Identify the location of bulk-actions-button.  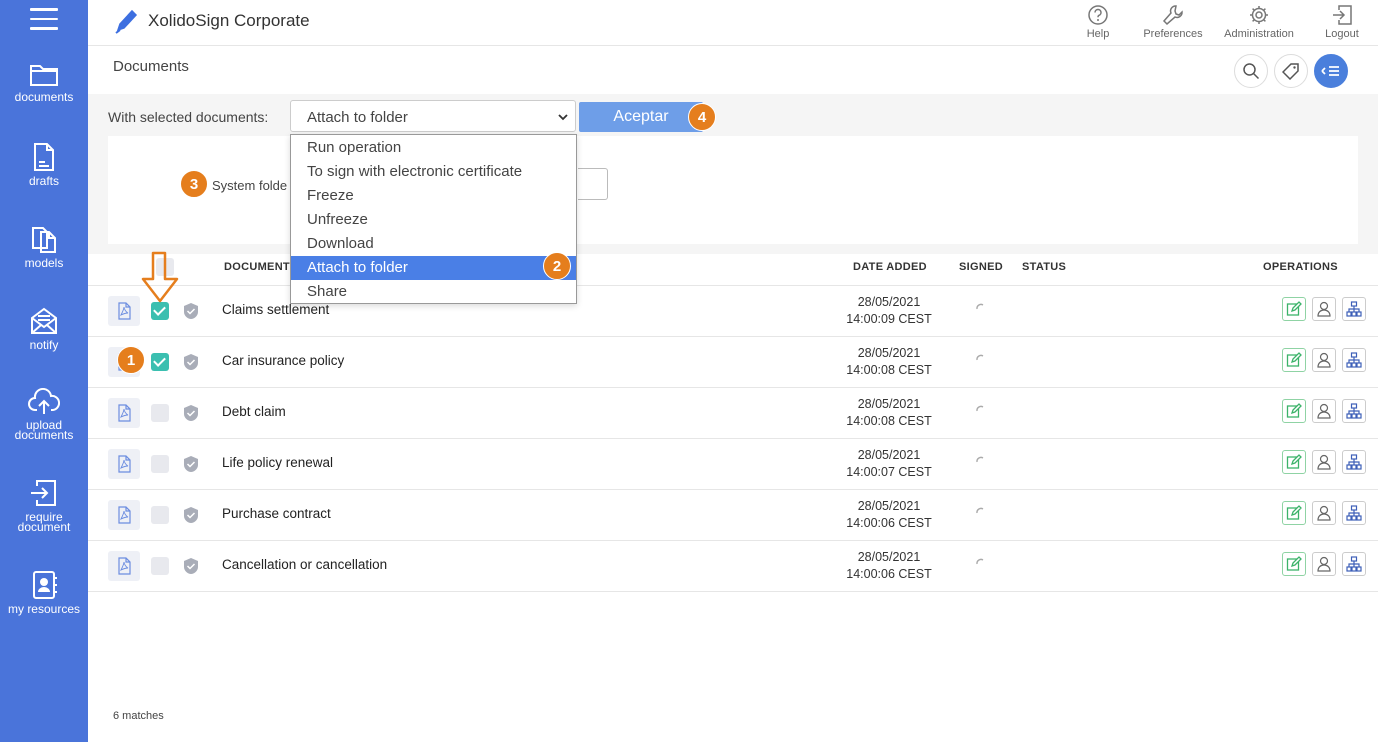
(1331, 71).